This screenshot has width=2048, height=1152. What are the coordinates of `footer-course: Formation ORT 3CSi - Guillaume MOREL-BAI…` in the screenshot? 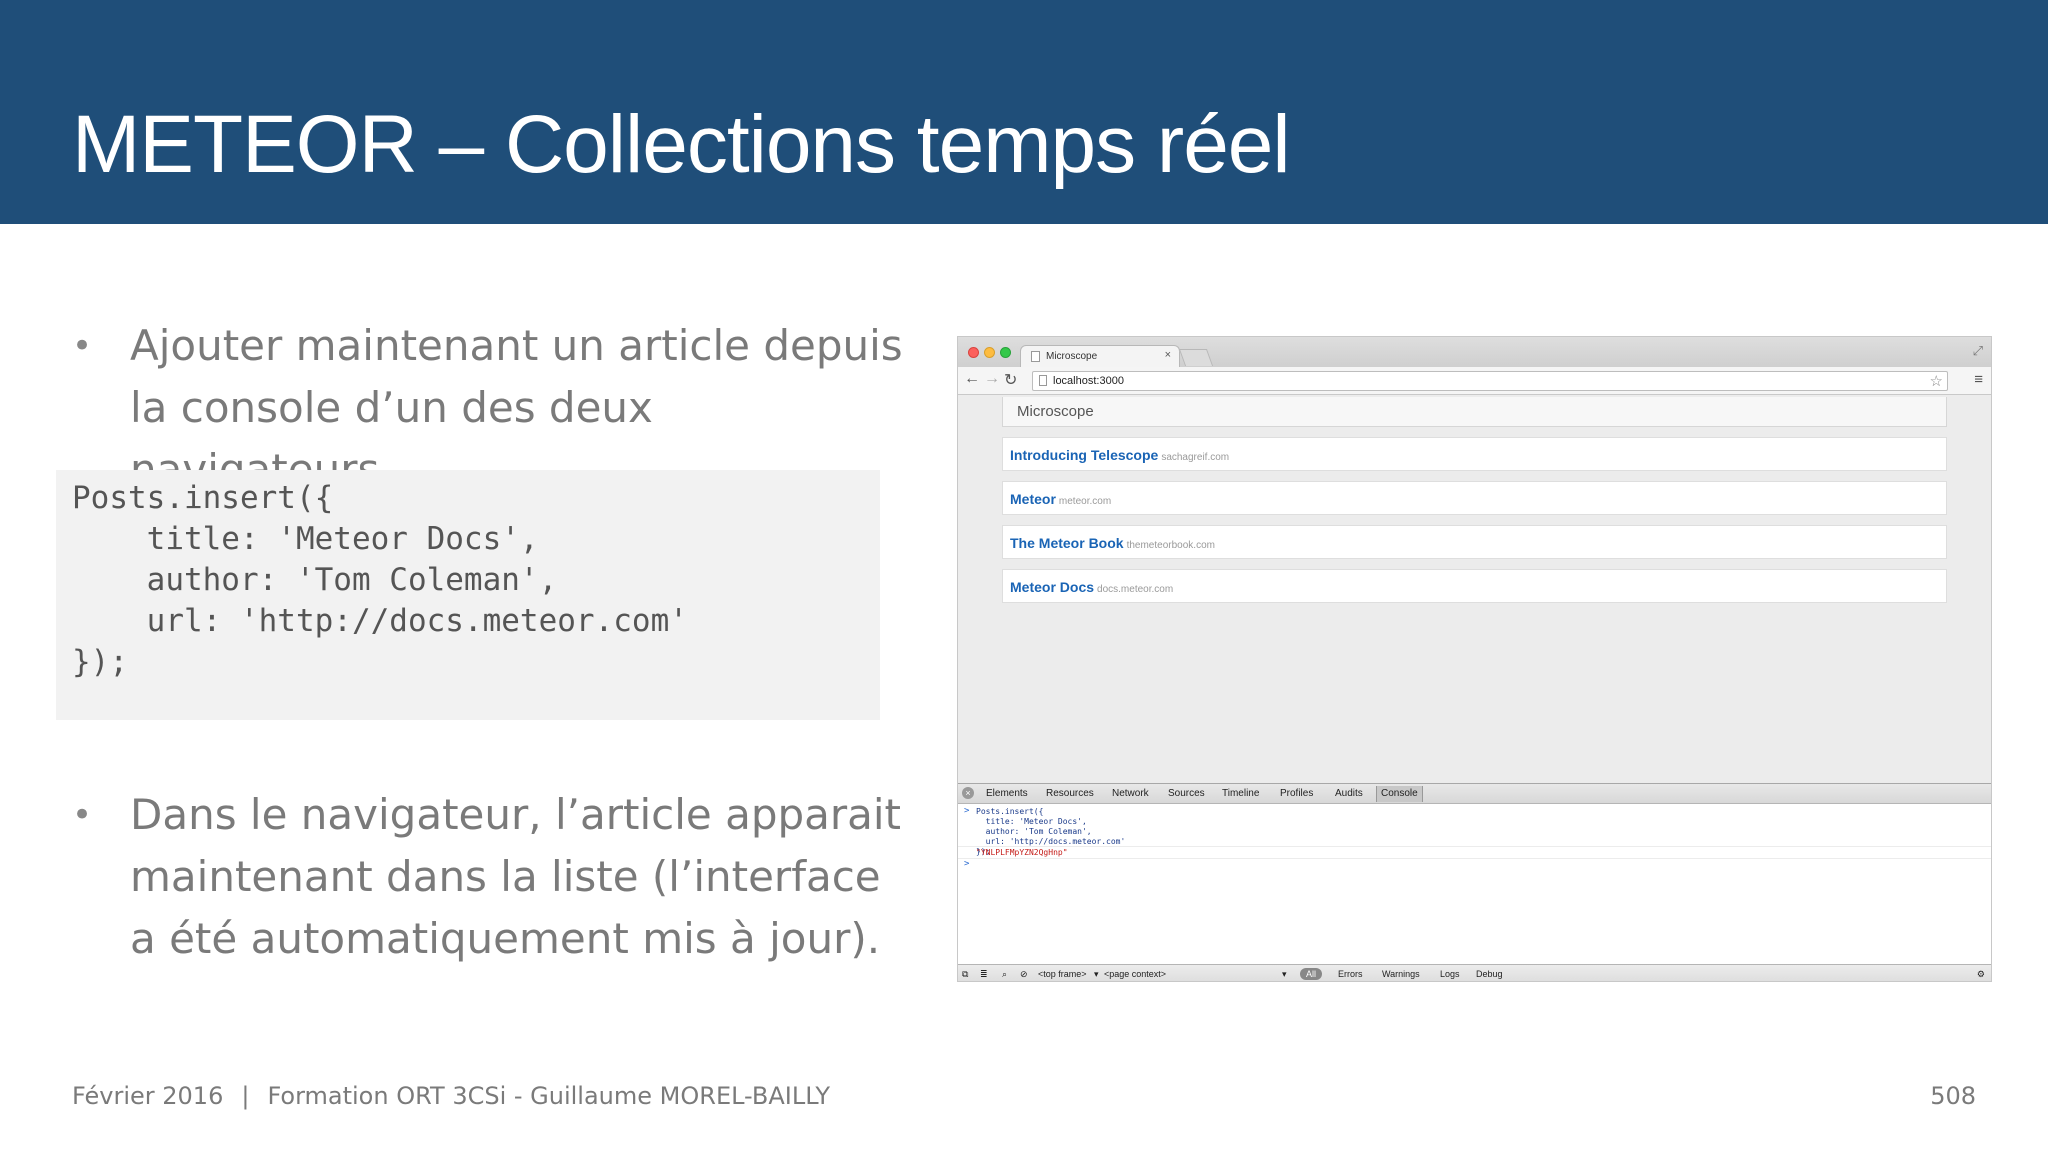 It's located at (549, 1096).